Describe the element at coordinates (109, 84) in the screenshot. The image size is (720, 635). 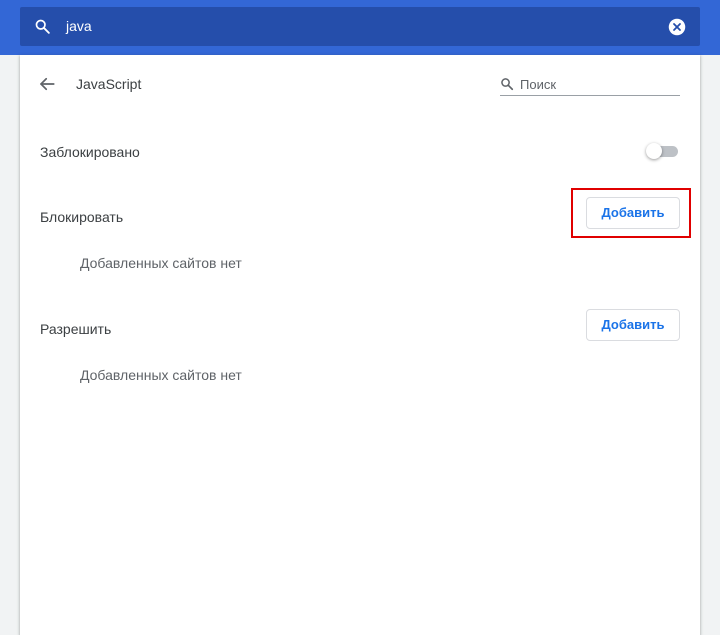
I see `page-title: JavaScript` at that location.